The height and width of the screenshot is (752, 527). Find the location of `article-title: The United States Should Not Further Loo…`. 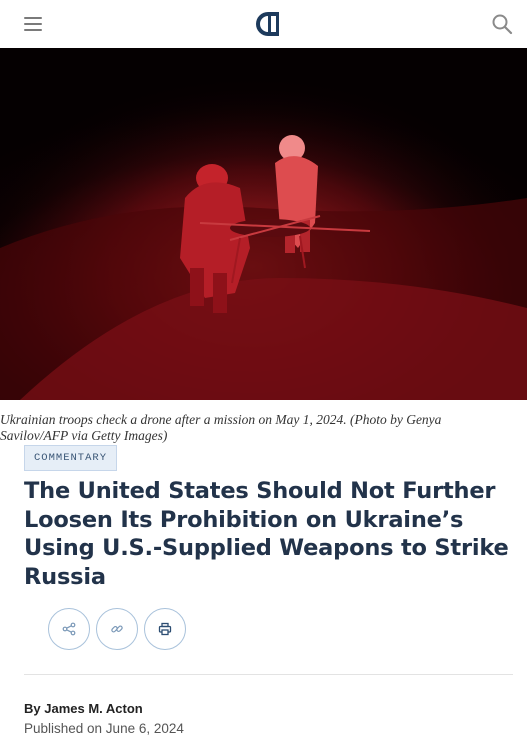

article-title: The United States Should Not Further Loo… is located at coordinates (266, 534).